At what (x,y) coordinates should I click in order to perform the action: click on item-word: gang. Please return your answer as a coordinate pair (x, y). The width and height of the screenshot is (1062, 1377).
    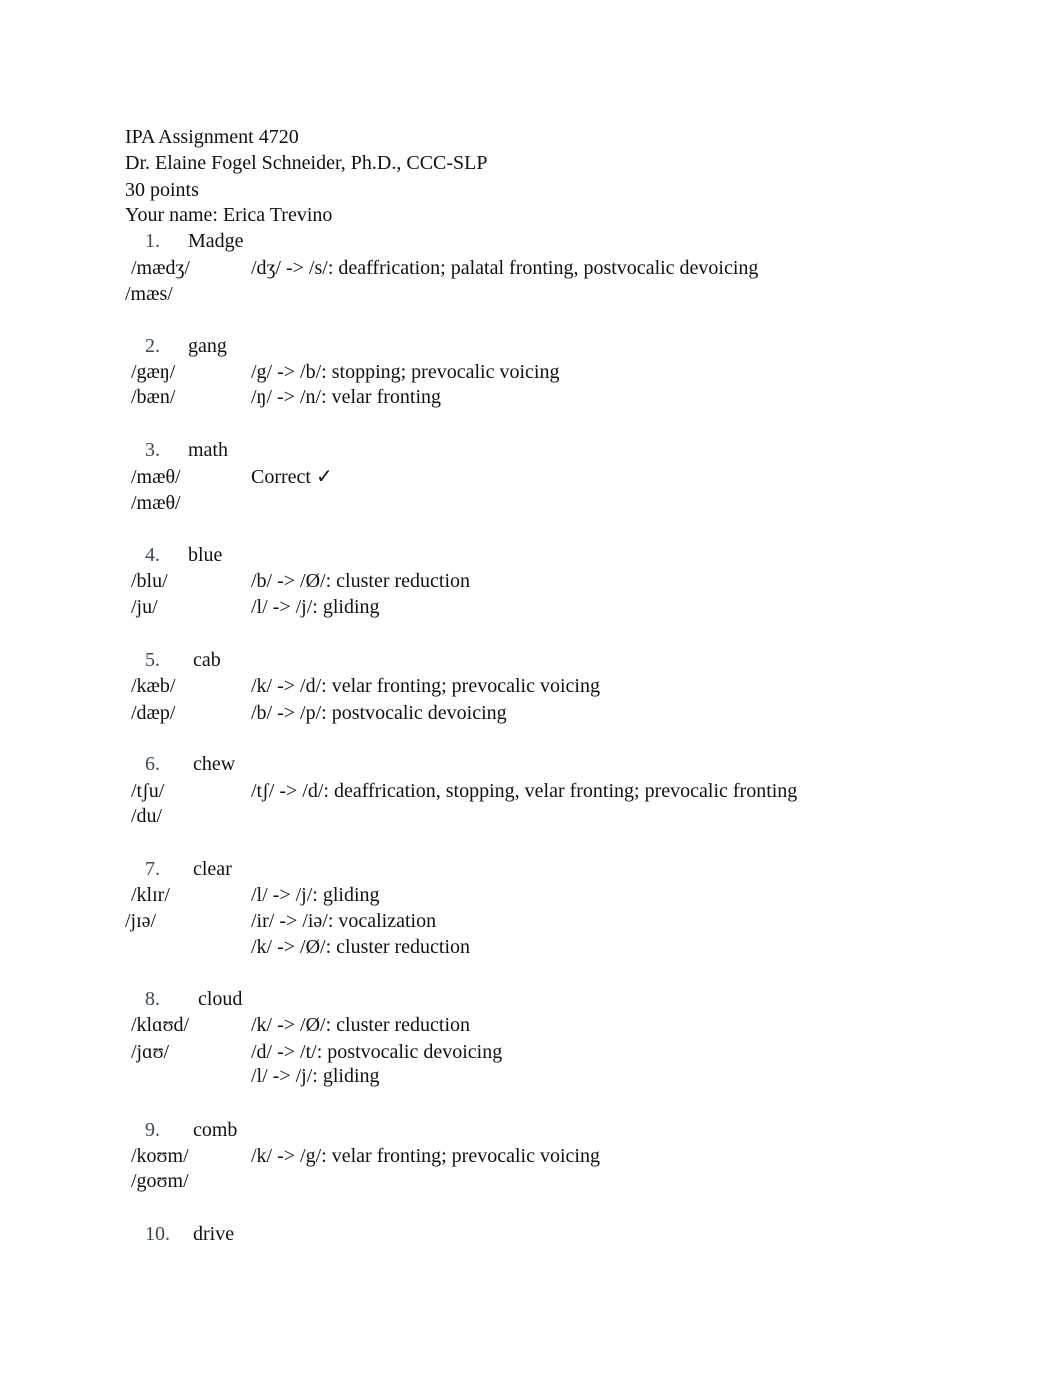
    Looking at the image, I should click on (207, 346).